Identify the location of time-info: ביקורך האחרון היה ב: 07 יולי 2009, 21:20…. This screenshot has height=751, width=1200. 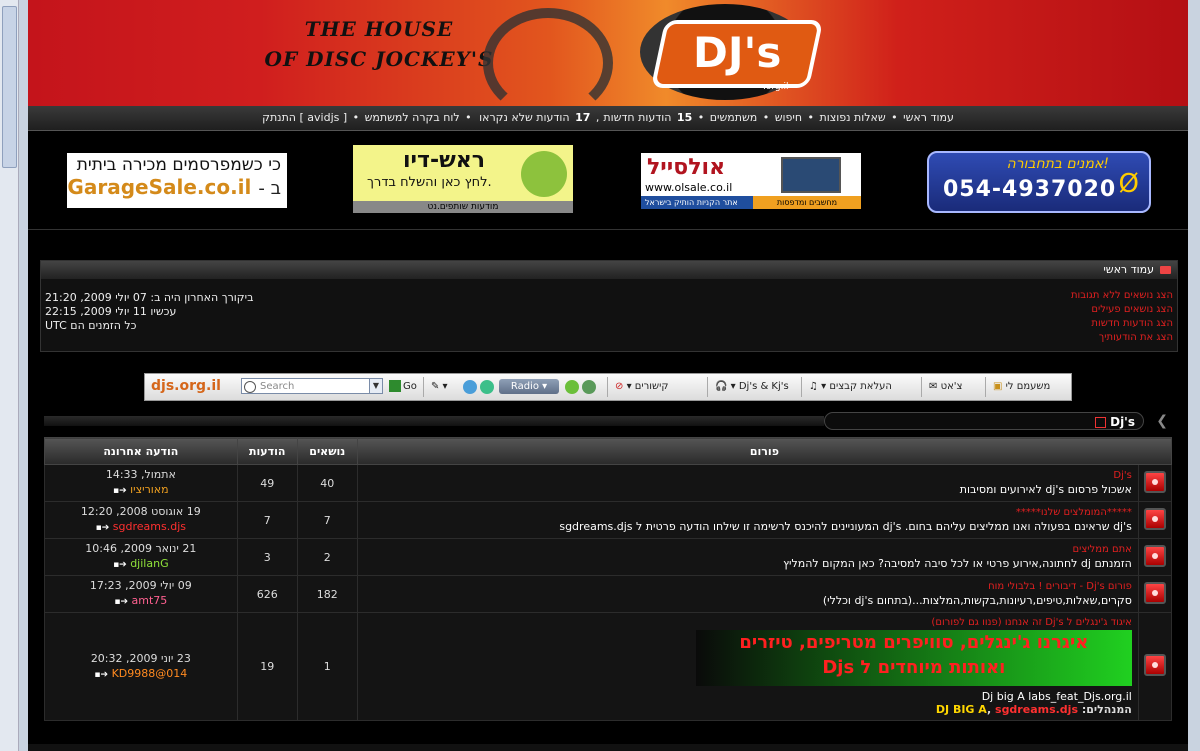
(149, 312).